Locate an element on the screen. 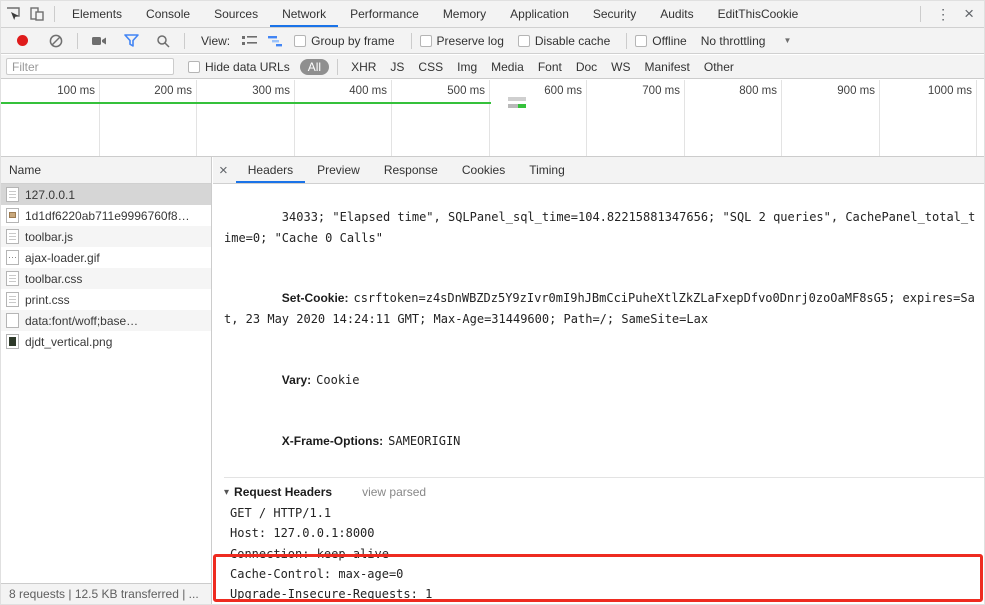 This screenshot has width=985, height=605. request-row: toolbar.js is located at coordinates (106, 236).